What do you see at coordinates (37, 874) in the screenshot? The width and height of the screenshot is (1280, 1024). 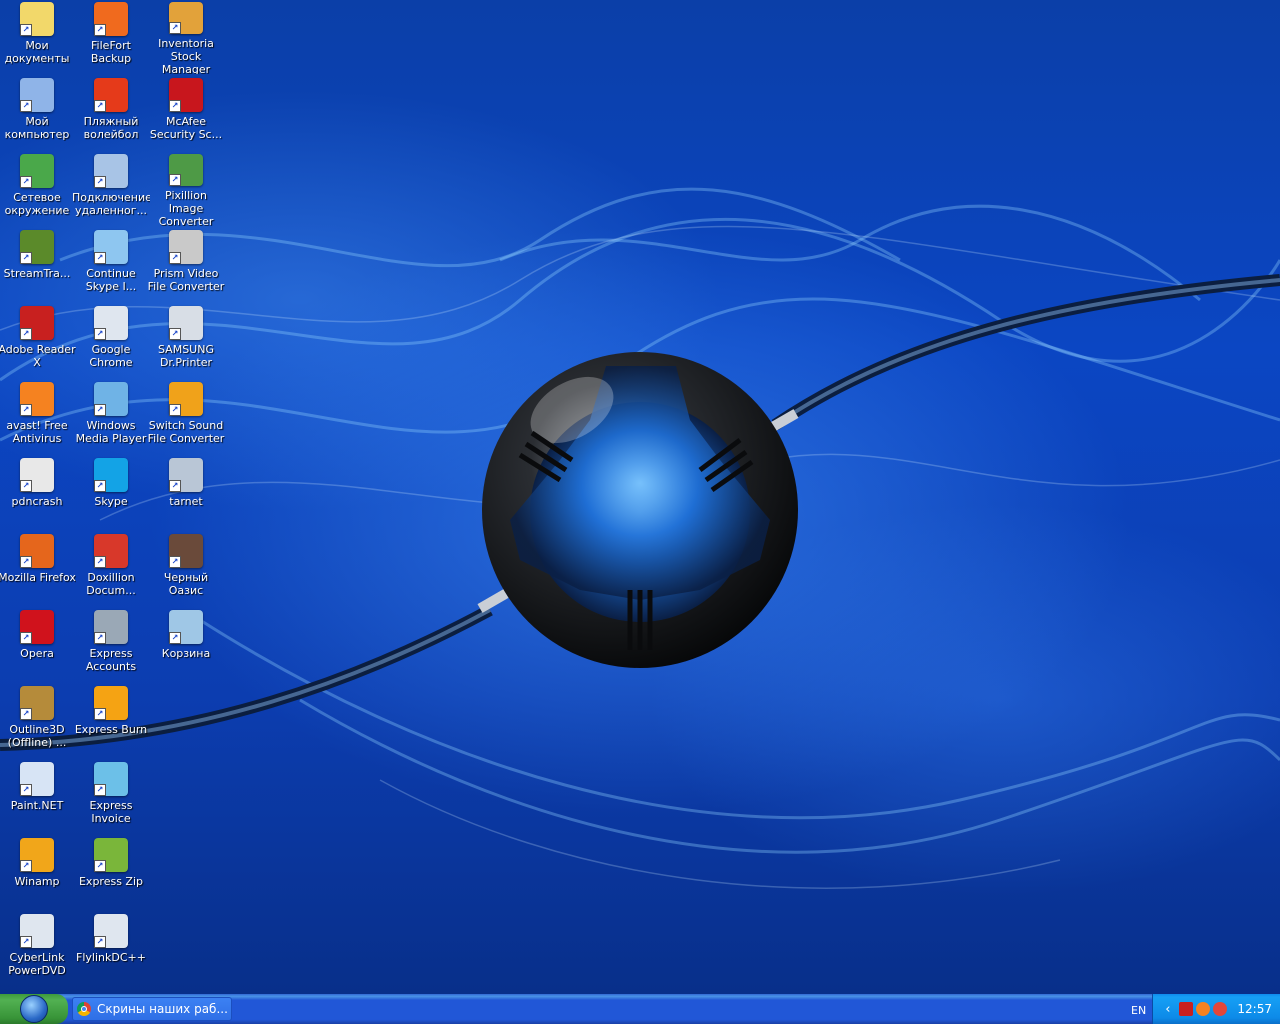 I see `desktop-icon: ↗ Winamp` at bounding box center [37, 874].